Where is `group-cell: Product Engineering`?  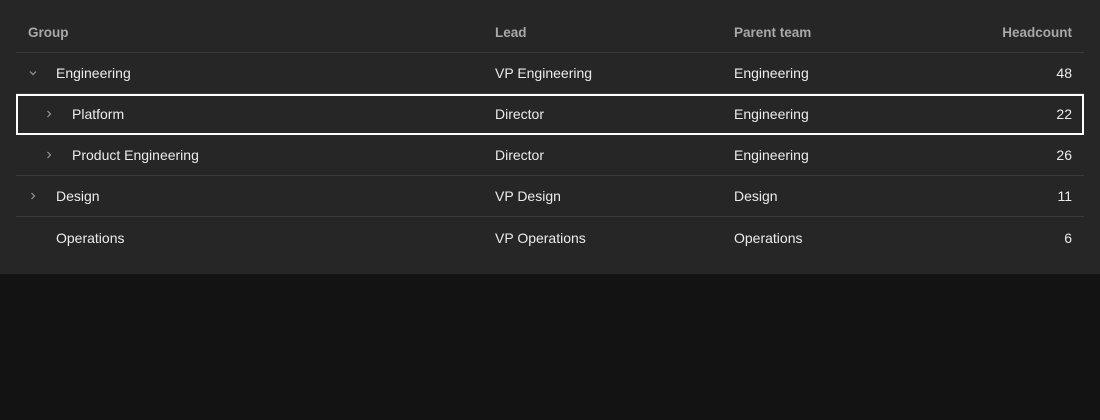 group-cell: Product Engineering is located at coordinates (255, 155).